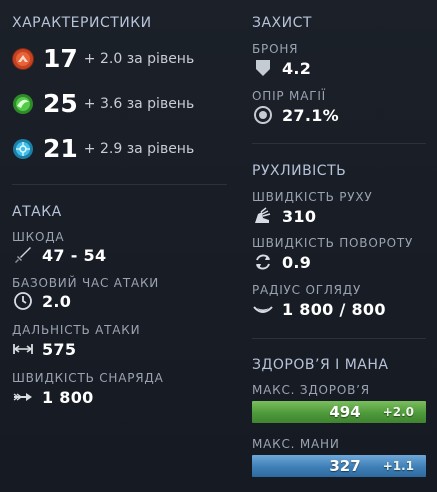 This screenshot has width=437, height=492. I want to click on attributes-divider, so click(119, 184).